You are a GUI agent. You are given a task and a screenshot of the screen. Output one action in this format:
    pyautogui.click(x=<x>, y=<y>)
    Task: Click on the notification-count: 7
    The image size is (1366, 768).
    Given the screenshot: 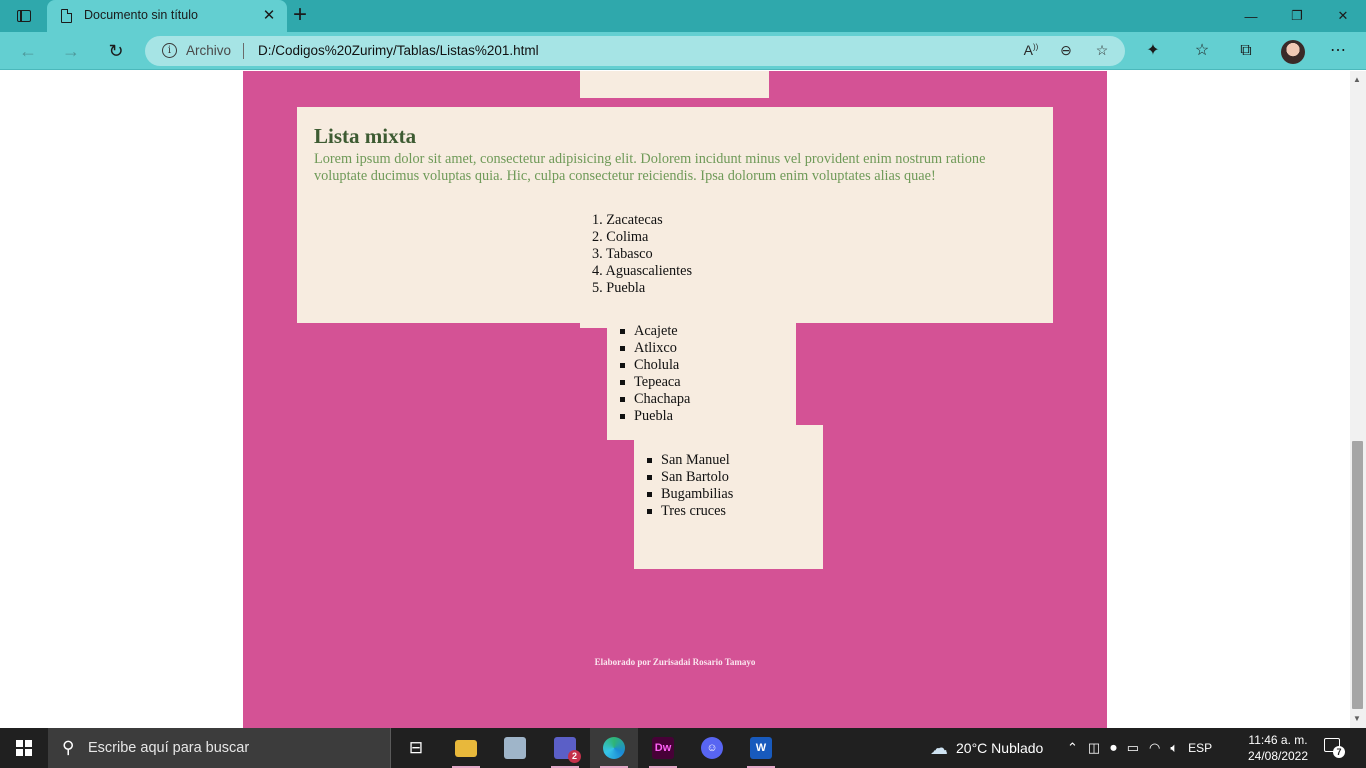 What is the action you would take?
    pyautogui.click(x=1339, y=752)
    